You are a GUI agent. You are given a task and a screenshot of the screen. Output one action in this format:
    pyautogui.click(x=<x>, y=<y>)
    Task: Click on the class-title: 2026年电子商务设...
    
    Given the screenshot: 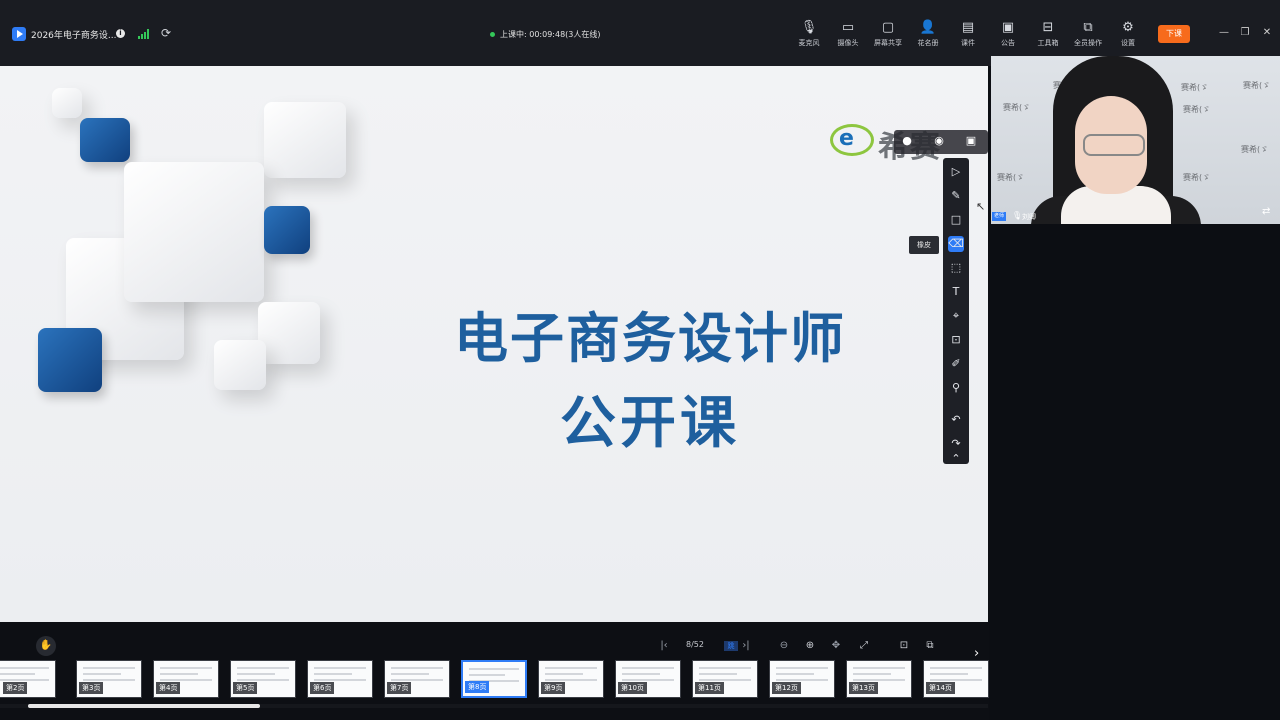 What is the action you would take?
    pyautogui.click(x=74, y=36)
    